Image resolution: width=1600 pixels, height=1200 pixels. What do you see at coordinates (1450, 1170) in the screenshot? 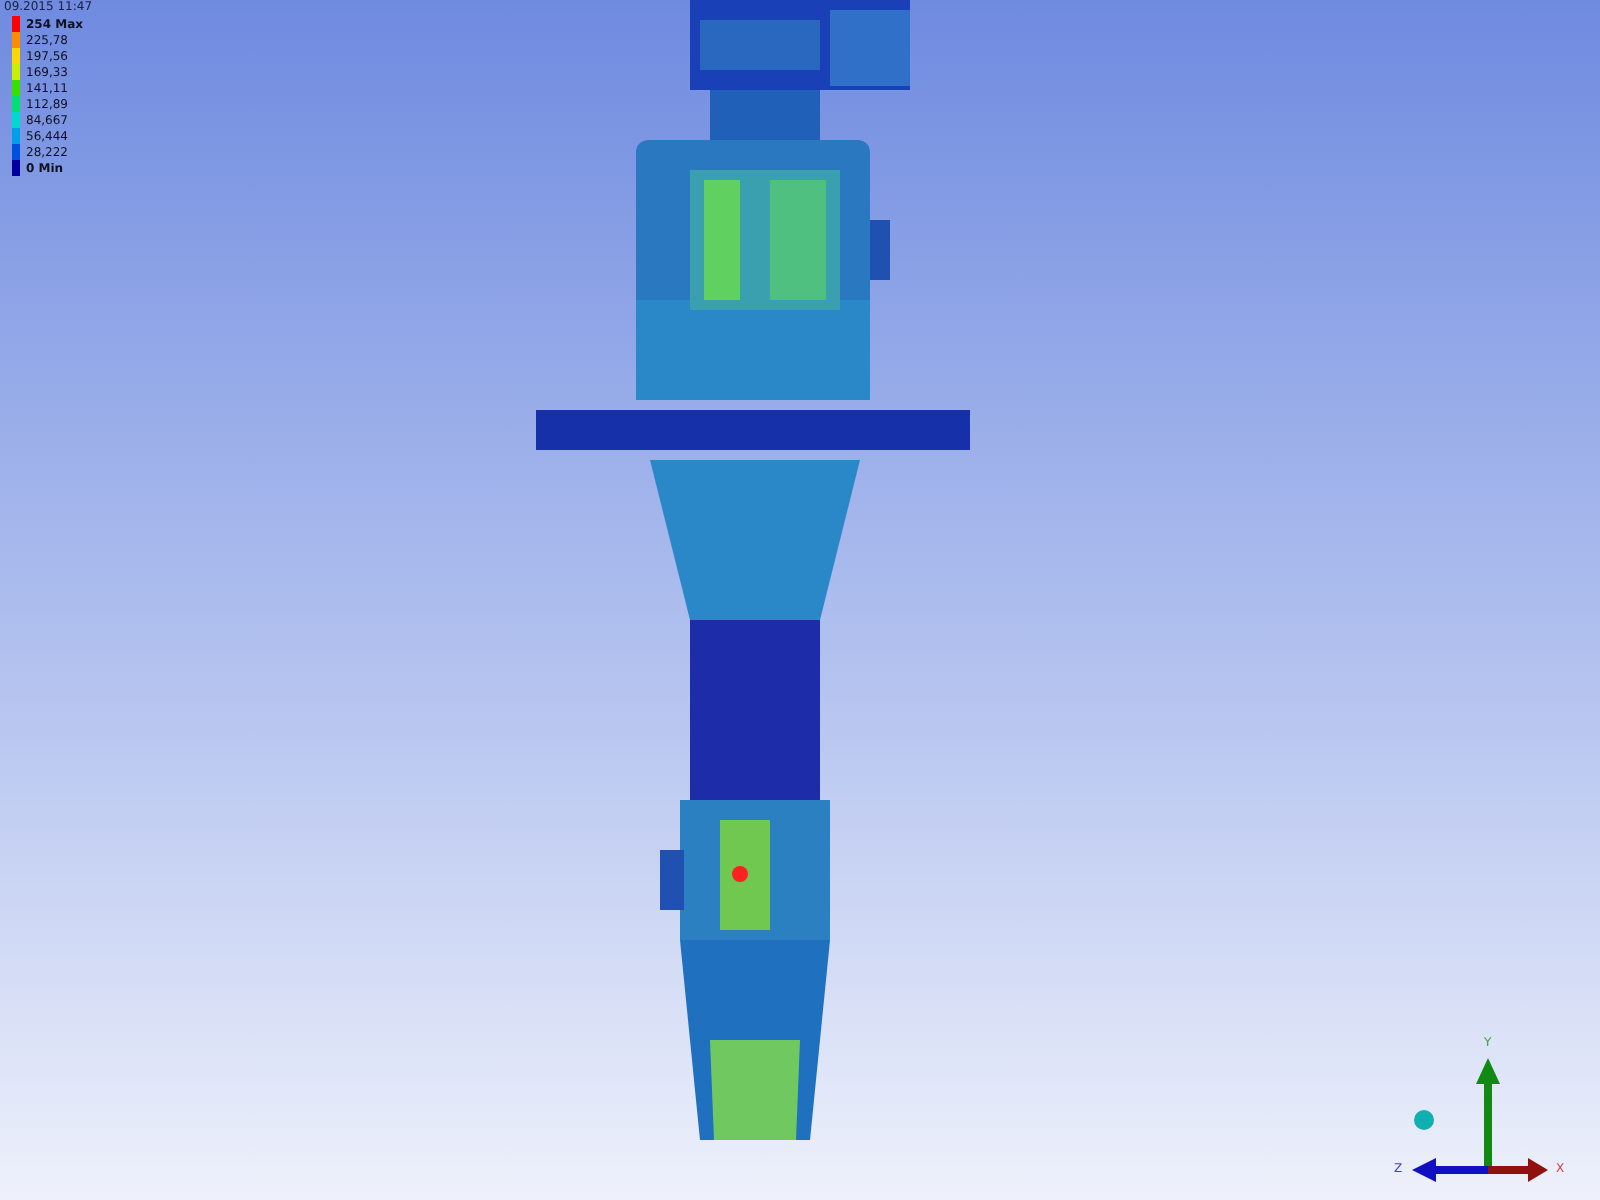
I see `z-axis-arrow` at bounding box center [1450, 1170].